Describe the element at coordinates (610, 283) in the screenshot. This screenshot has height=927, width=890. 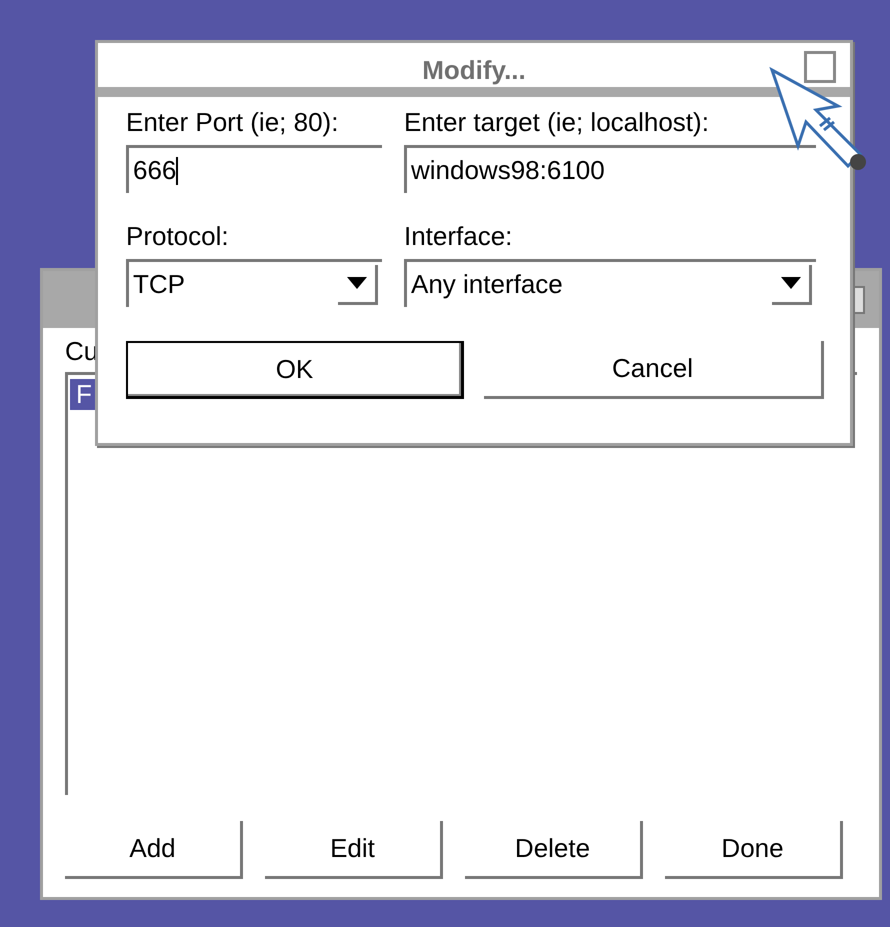
I see `dropdown: Any interface` at that location.